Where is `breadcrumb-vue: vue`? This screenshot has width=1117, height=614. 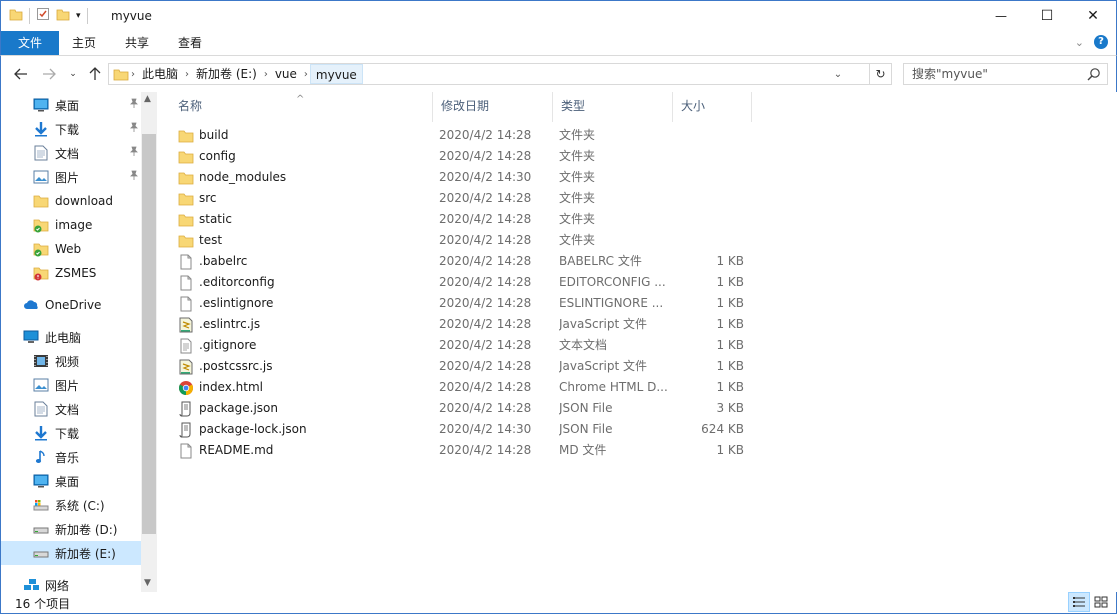 breadcrumb-vue: vue is located at coordinates (286, 74).